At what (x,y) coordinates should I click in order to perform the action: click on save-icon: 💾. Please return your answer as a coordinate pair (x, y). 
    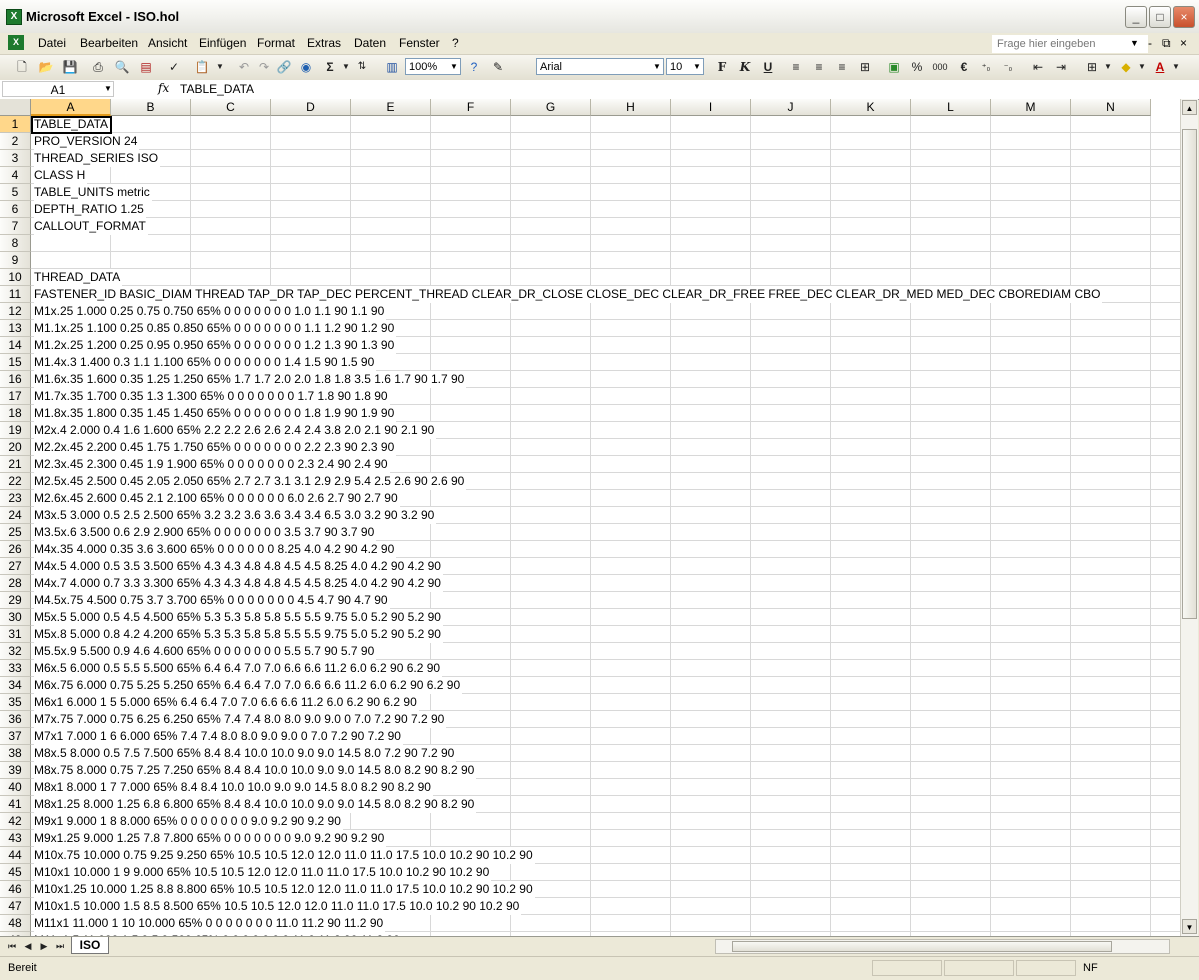
    Looking at the image, I should click on (70, 67).